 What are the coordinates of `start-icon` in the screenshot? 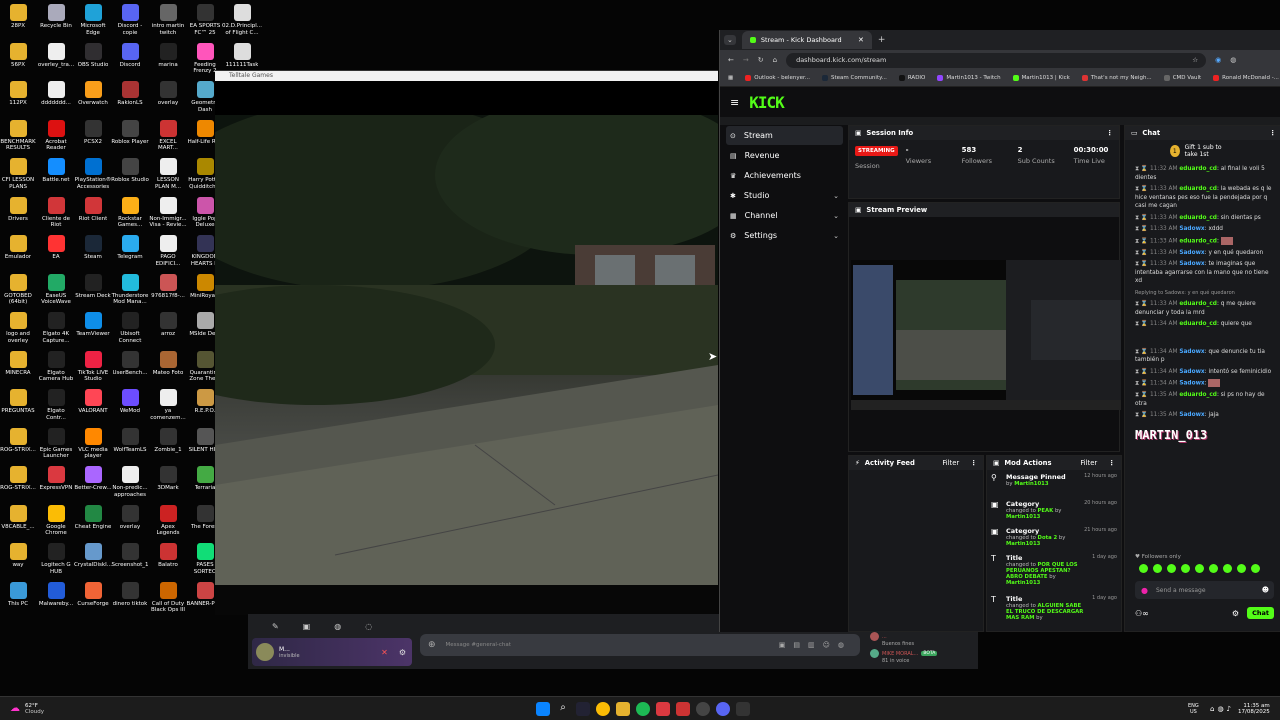 It's located at (543, 708).